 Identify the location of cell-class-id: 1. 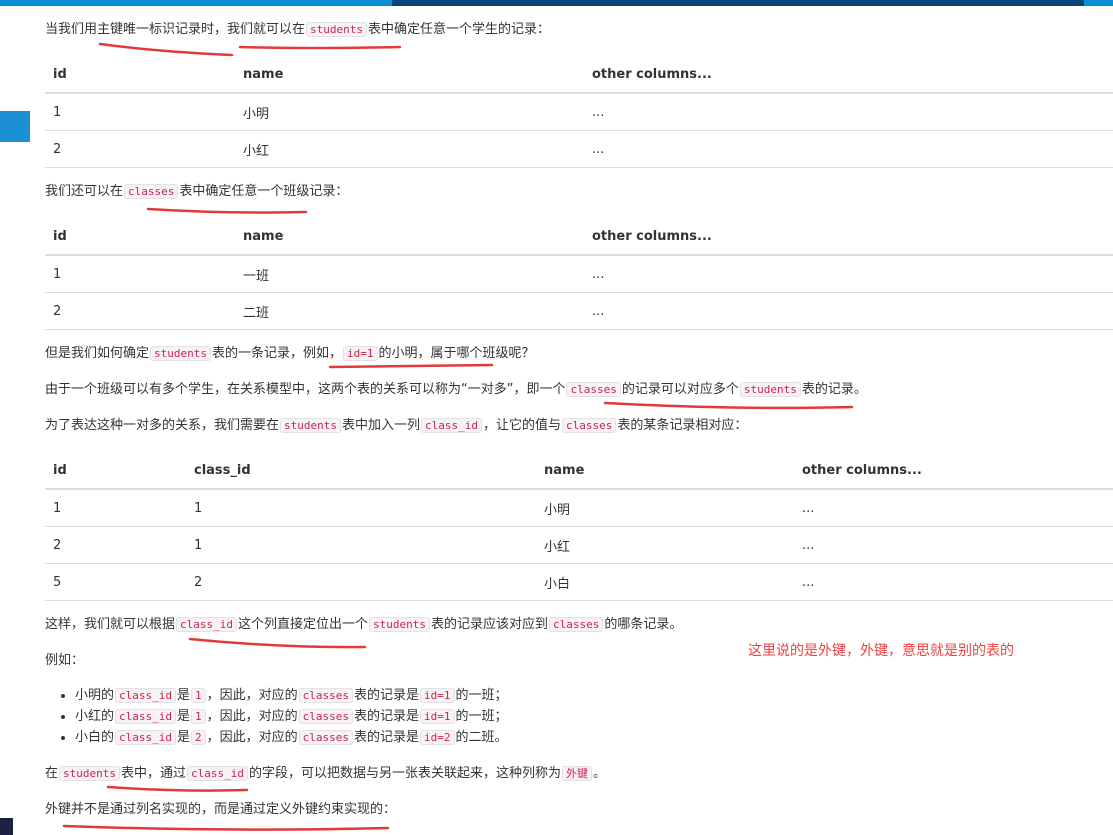
(361, 508).